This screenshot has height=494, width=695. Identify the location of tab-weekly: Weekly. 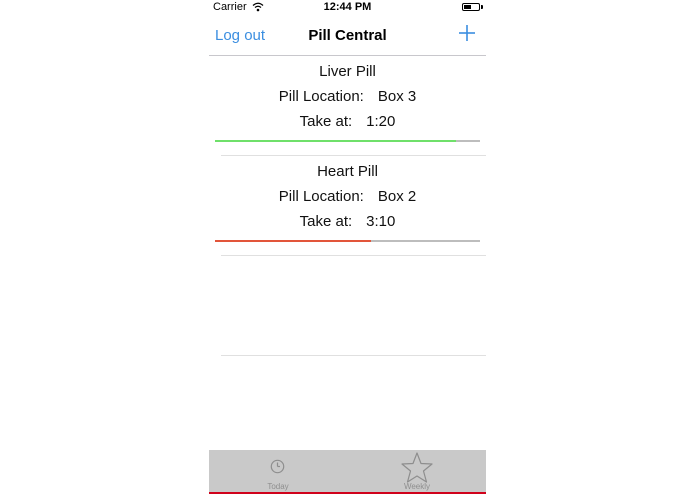
(417, 471).